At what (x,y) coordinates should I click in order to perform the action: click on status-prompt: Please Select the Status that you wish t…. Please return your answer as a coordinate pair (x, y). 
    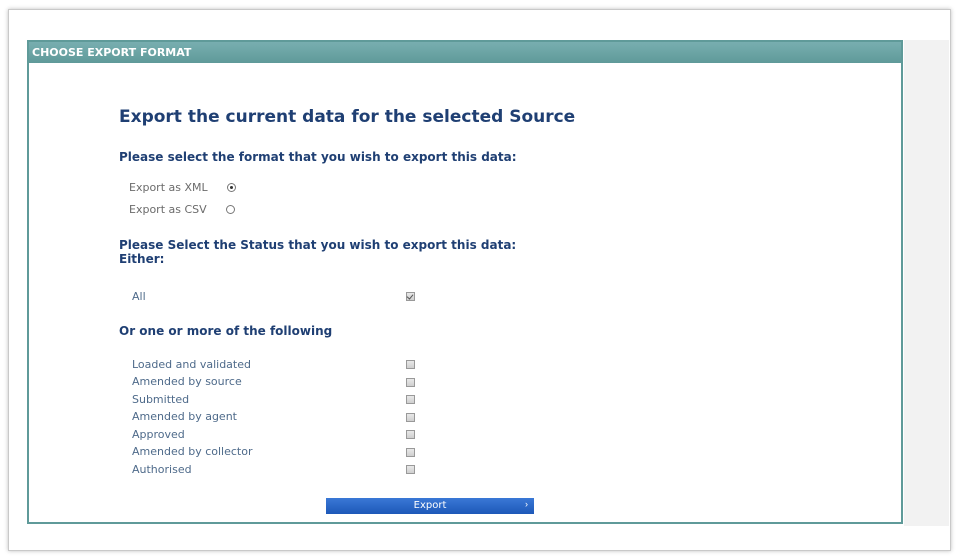
    Looking at the image, I should click on (317, 252).